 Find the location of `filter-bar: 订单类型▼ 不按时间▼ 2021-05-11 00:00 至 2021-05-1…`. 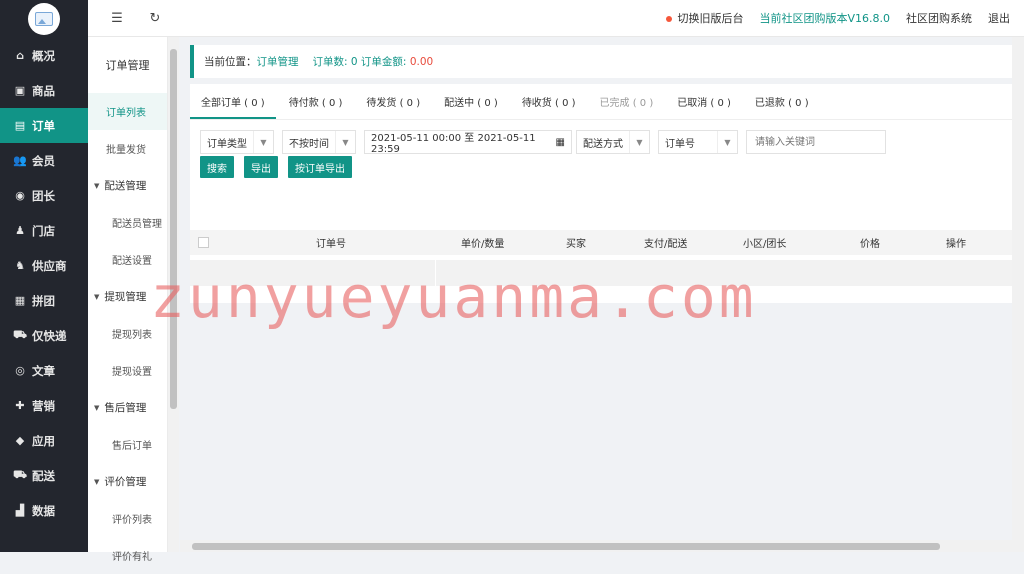

filter-bar: 订单类型▼ 不按时间▼ 2021-05-11 00:00 至 2021-05-1… is located at coordinates (601, 137).